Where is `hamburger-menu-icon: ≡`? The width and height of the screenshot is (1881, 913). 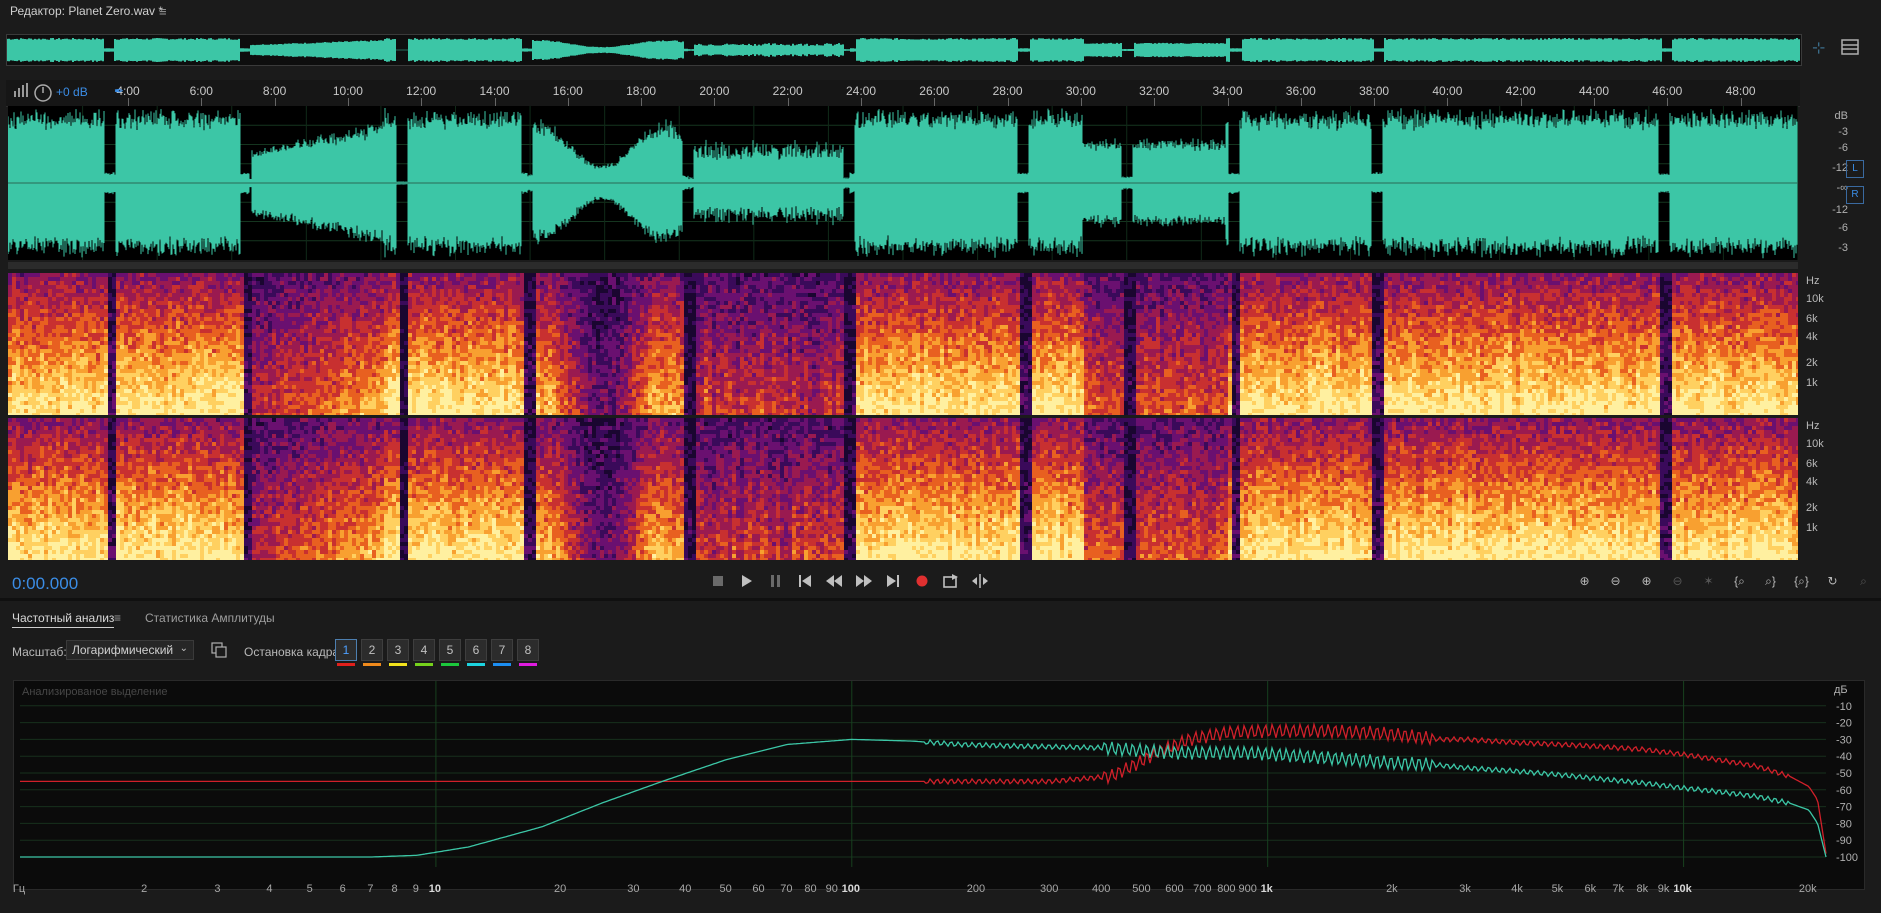
hamburger-menu-icon: ≡ is located at coordinates (163, 11).